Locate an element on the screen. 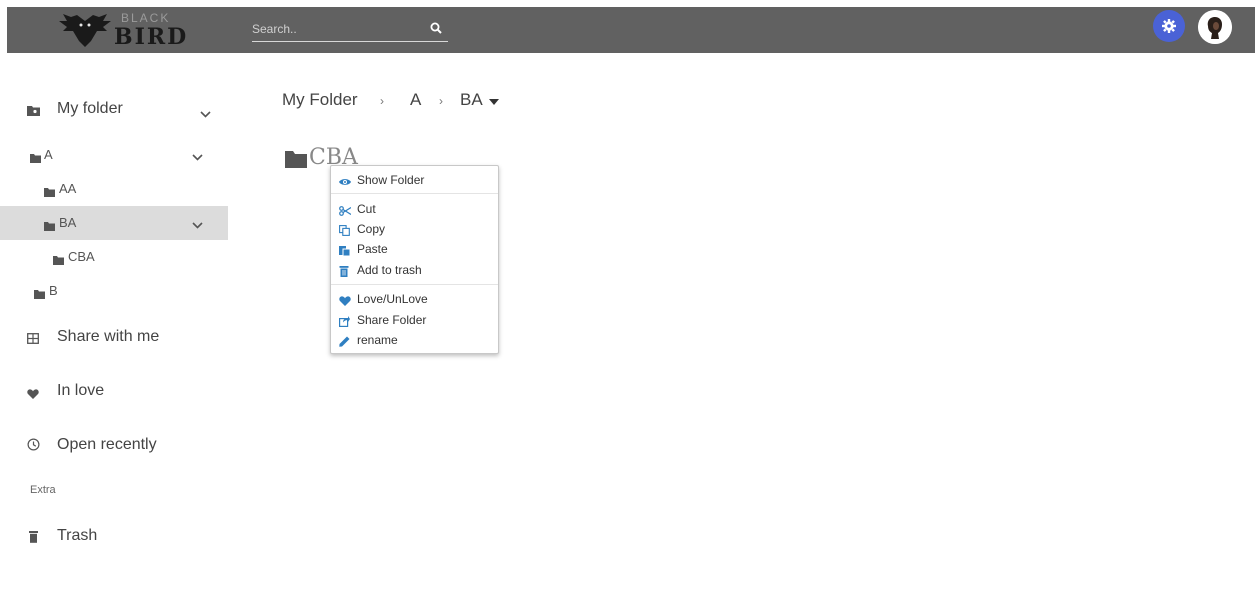 The width and height of the screenshot is (1255, 615). user-avatar is located at coordinates (1215, 27).